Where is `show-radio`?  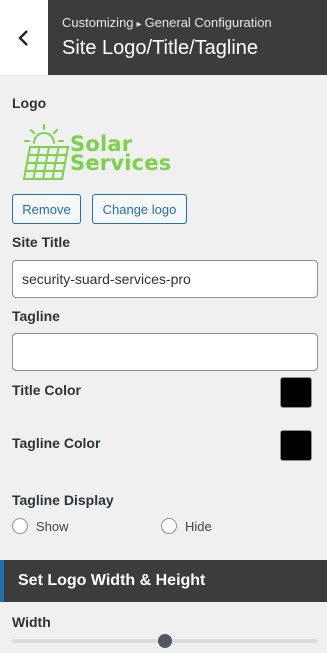 show-radio is located at coordinates (20, 526).